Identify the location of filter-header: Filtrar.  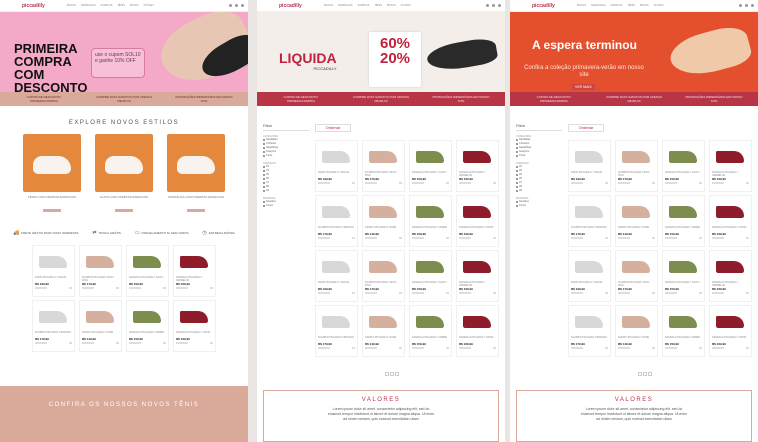
(286, 127).